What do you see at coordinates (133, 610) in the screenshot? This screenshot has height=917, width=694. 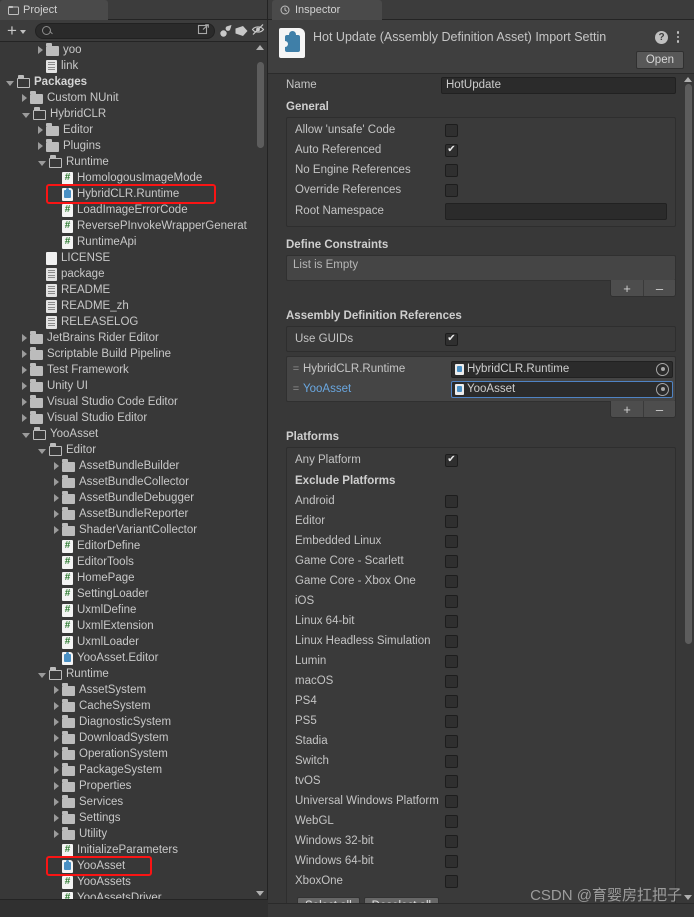 I see `tree-item: # UxmlDefine` at bounding box center [133, 610].